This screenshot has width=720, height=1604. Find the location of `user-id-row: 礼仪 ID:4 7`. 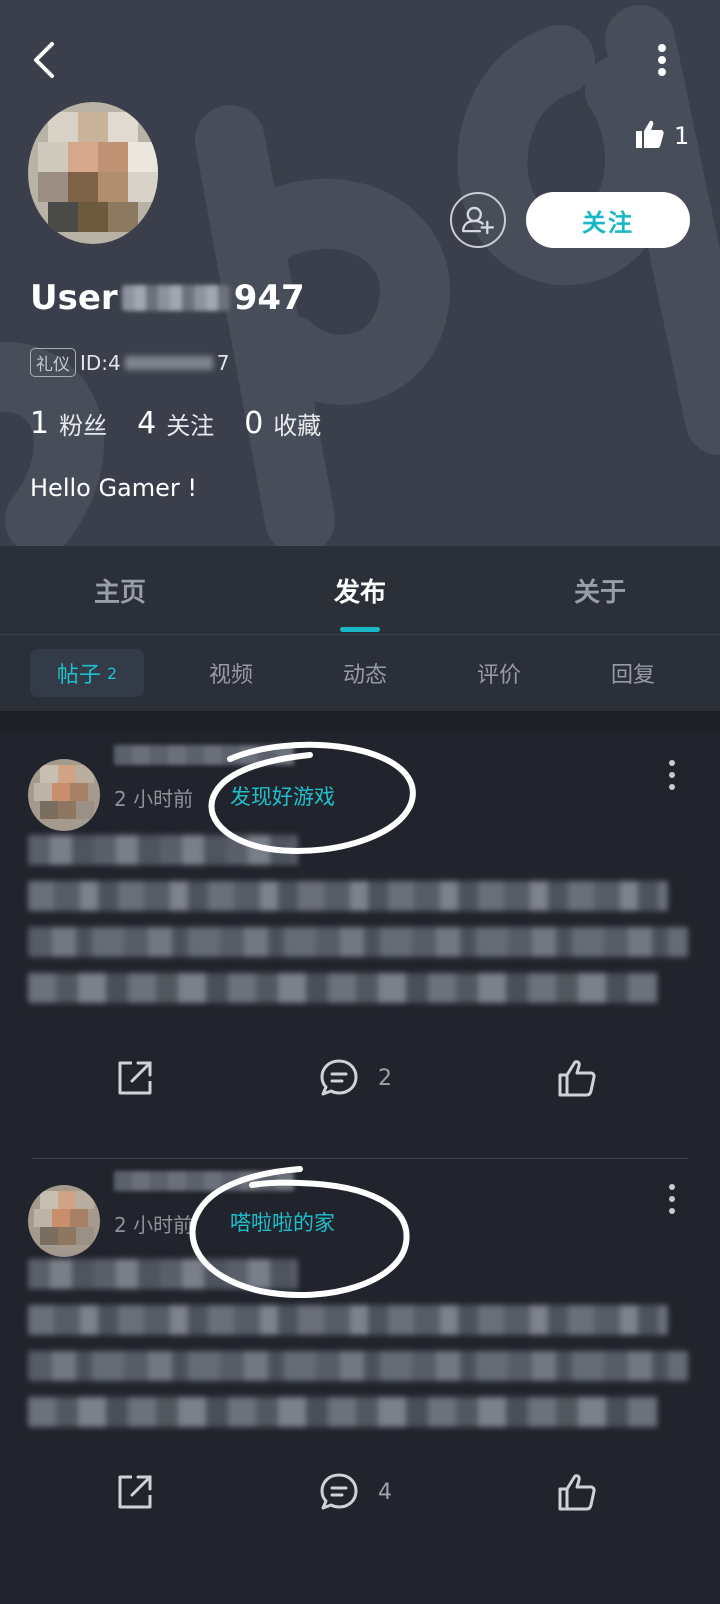

user-id-row: 礼仪 ID:4 7 is located at coordinates (130, 362).